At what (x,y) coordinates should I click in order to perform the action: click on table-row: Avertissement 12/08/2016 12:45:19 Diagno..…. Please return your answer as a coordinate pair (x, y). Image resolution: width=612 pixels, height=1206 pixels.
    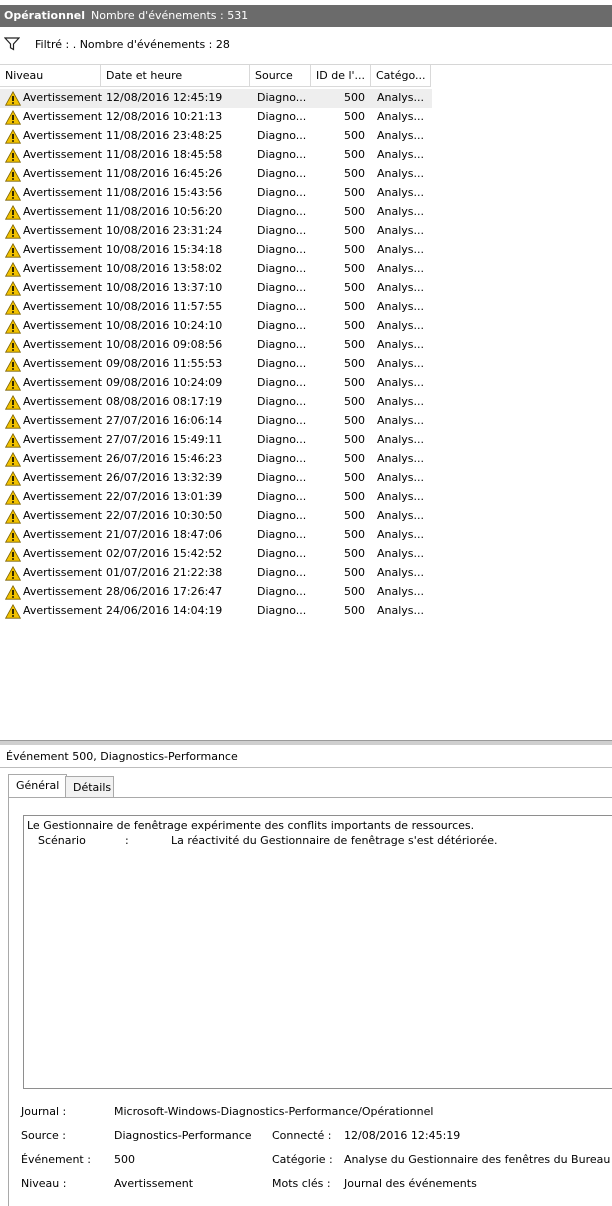
    Looking at the image, I should click on (216, 98).